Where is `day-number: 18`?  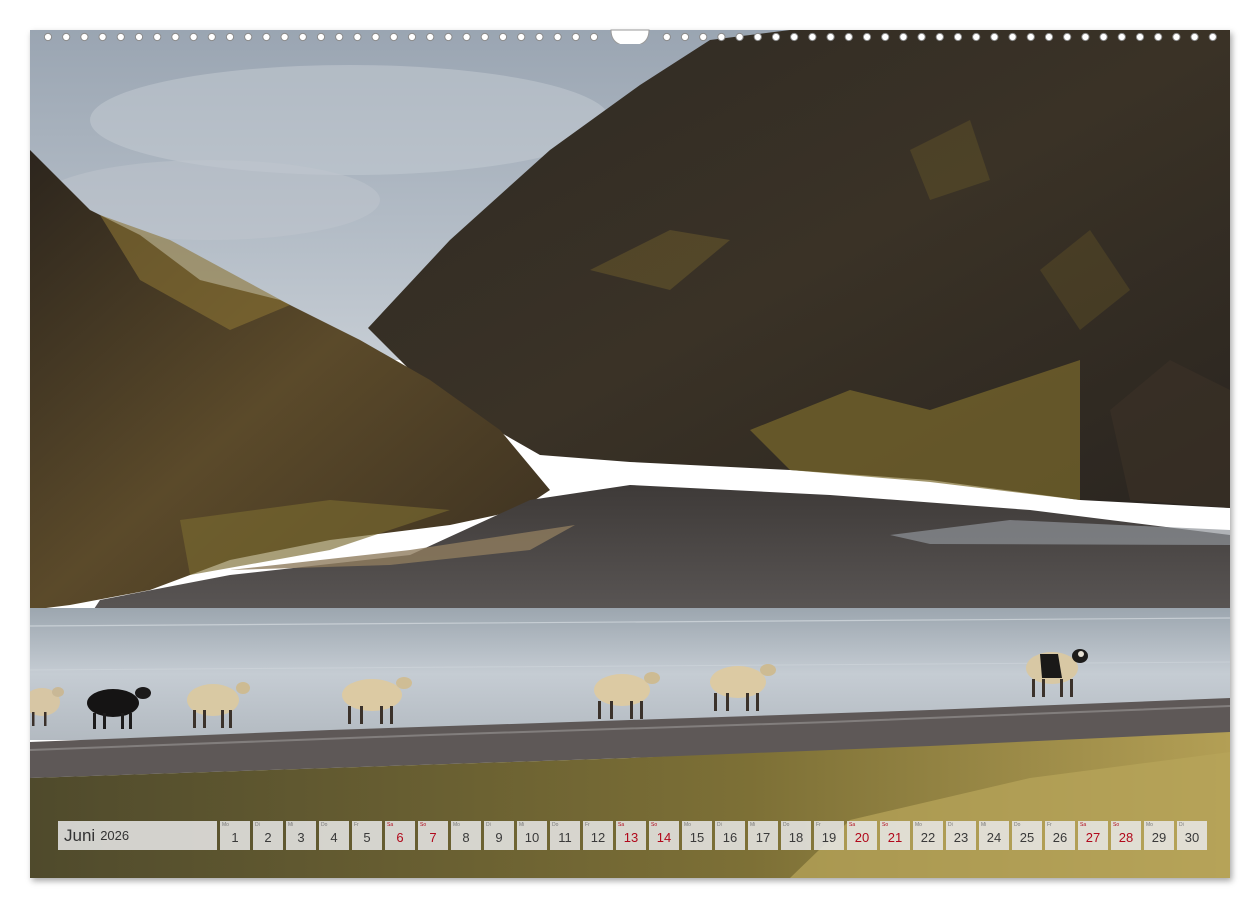
day-number: 18 is located at coordinates (796, 837).